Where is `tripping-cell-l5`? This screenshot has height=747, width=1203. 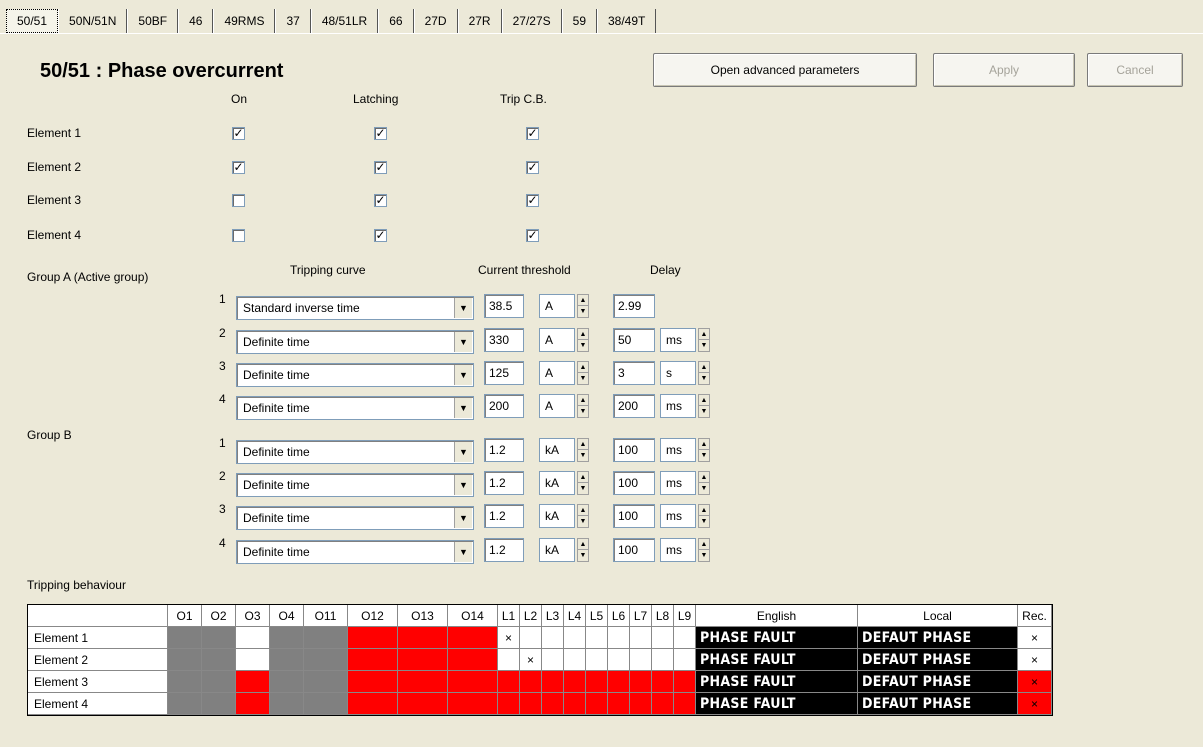 tripping-cell-l5 is located at coordinates (597, 638).